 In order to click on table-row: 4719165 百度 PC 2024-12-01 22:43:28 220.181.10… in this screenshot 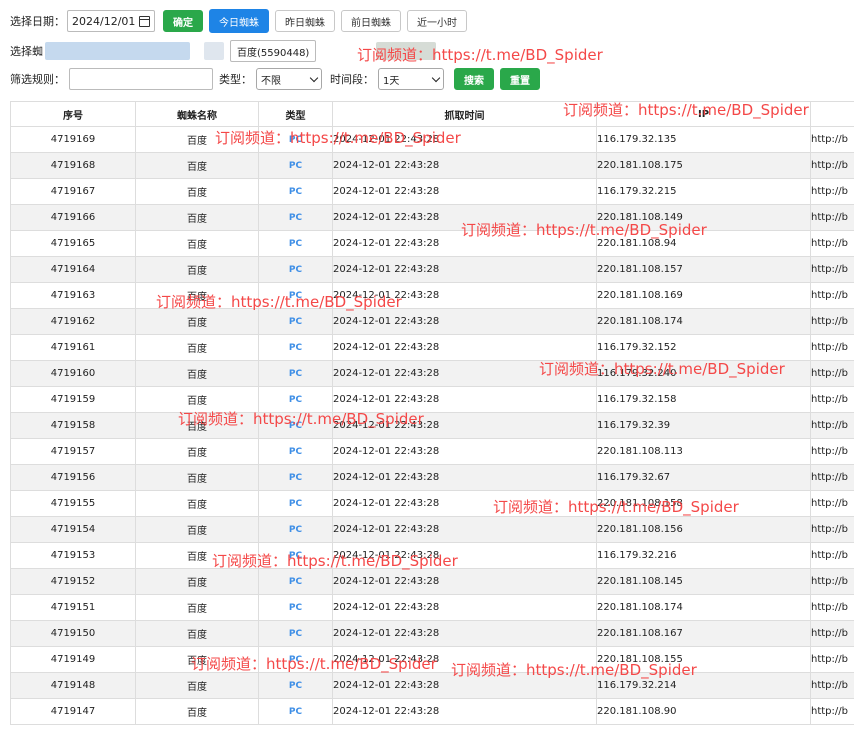, I will do `click(432, 243)`.